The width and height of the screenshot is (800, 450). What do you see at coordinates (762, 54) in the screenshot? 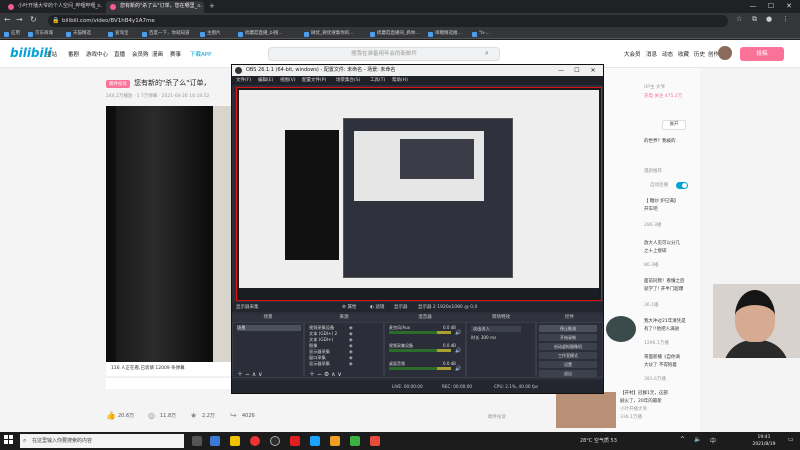
I see `upload-button: 投稿` at bounding box center [762, 54].